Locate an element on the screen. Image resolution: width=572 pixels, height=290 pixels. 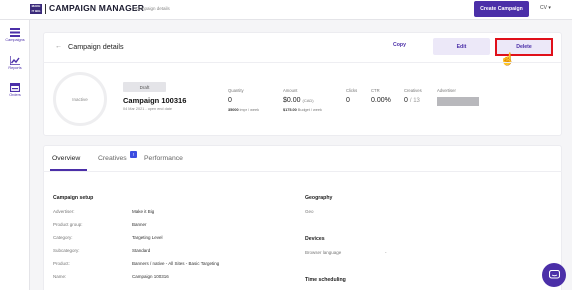
browser-language-value: - is located at coordinates (386, 252).